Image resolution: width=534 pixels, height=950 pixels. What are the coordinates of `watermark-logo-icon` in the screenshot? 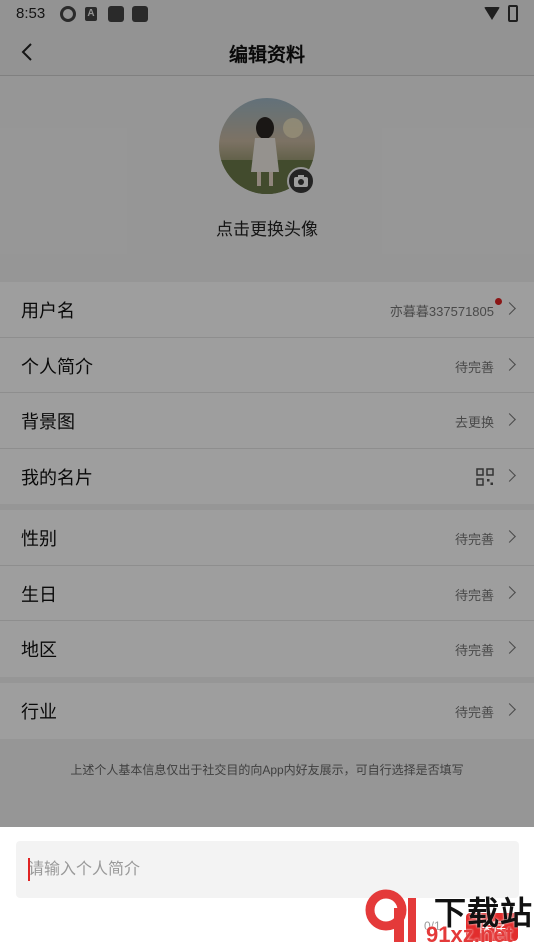 It's located at (390, 915).